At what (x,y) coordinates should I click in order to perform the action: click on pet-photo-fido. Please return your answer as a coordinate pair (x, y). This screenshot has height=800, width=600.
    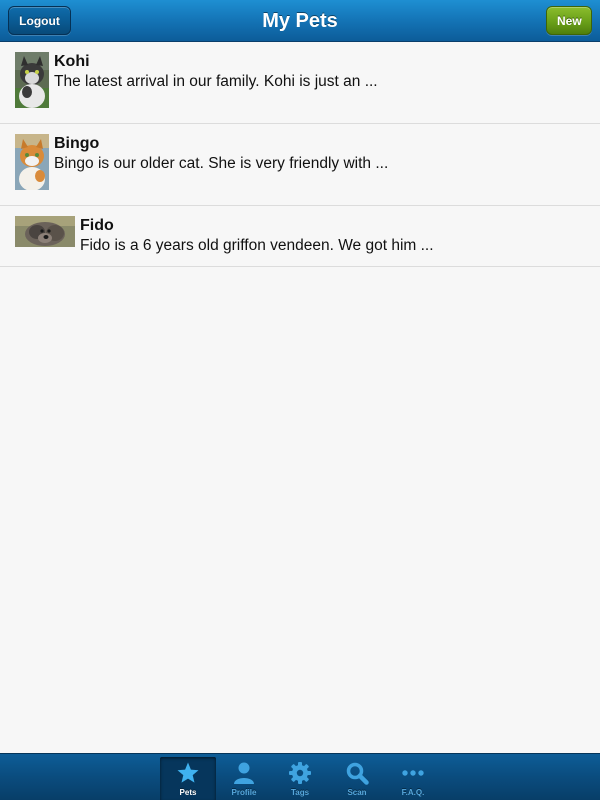
    Looking at the image, I should click on (45, 231).